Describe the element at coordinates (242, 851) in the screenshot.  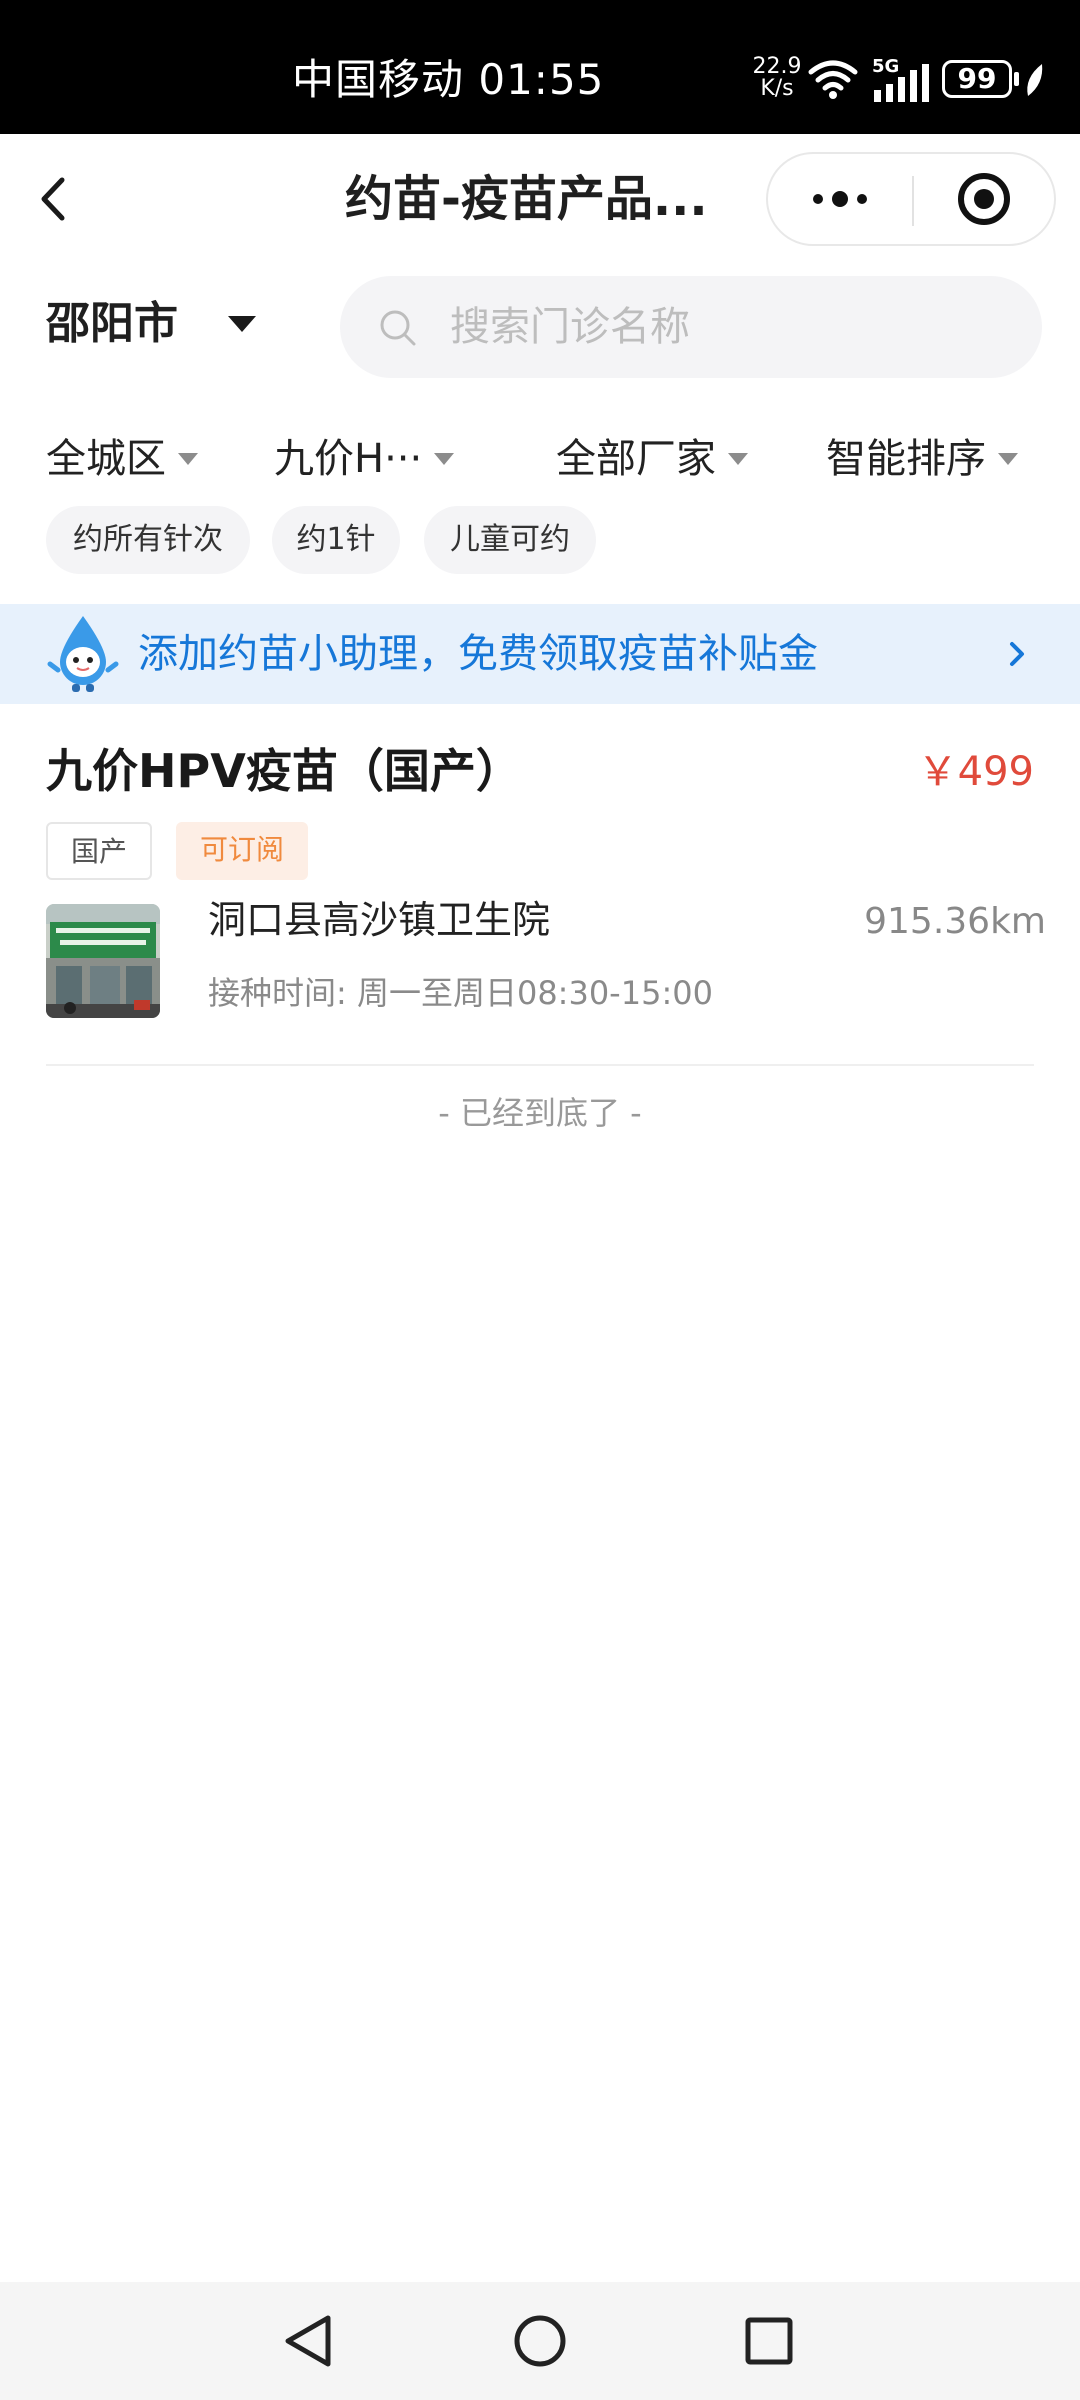
I see `tag-subscribable: 可订阅` at that location.